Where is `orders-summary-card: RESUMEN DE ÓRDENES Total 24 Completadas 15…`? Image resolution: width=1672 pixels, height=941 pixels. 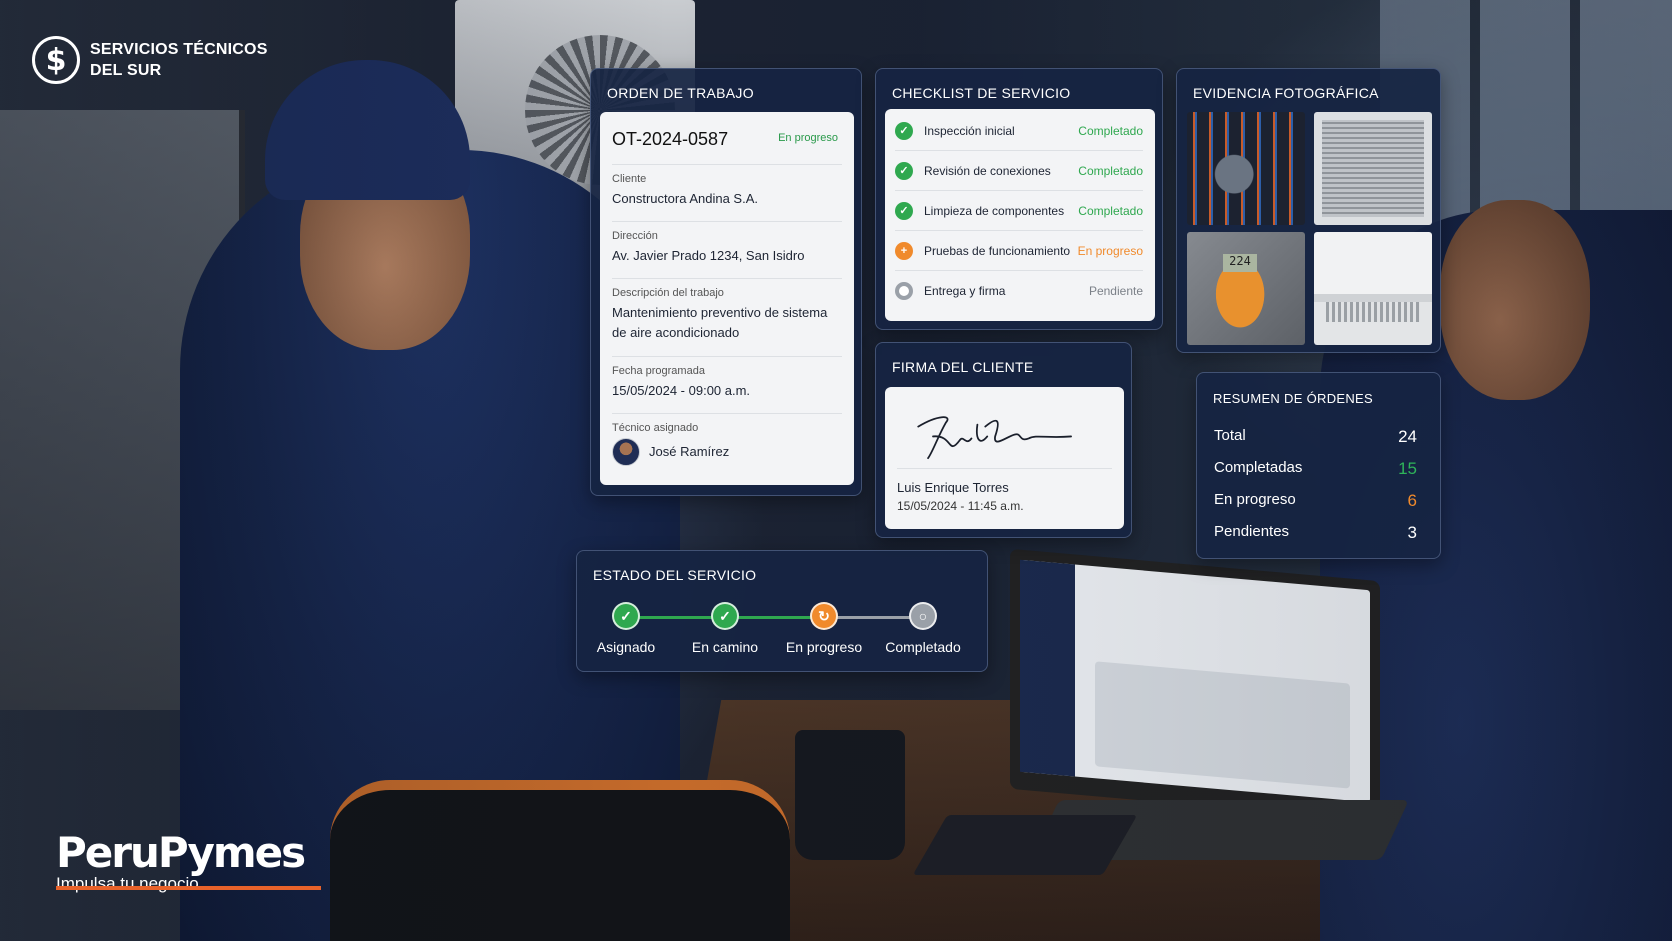 orders-summary-card: RESUMEN DE ÓRDENES Total 24 Completadas 15… is located at coordinates (1318, 465).